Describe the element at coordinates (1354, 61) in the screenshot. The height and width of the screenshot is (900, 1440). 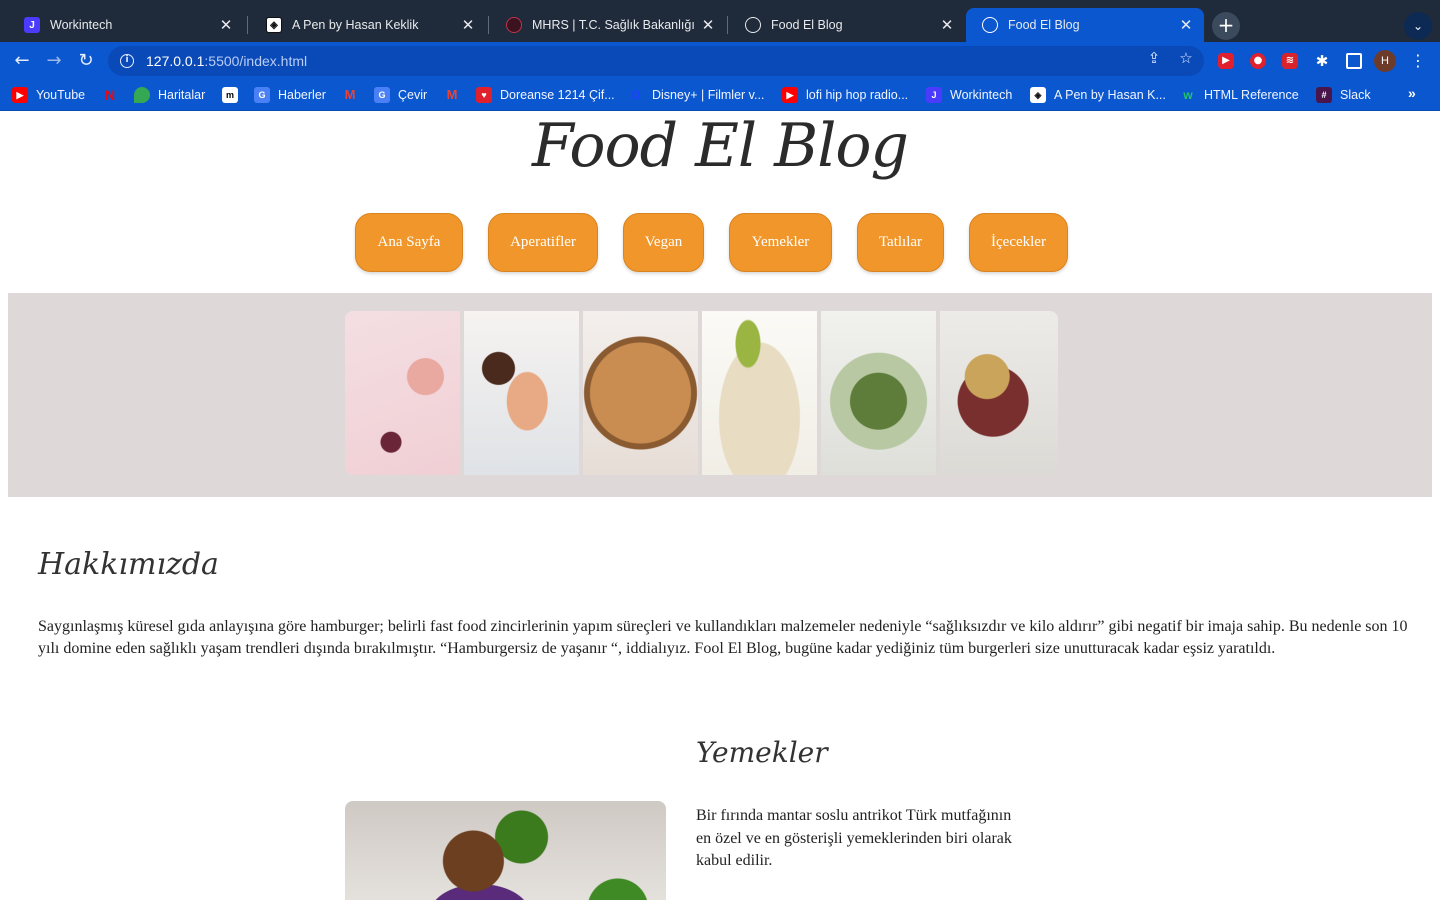
I see `side-panel-icon` at that location.